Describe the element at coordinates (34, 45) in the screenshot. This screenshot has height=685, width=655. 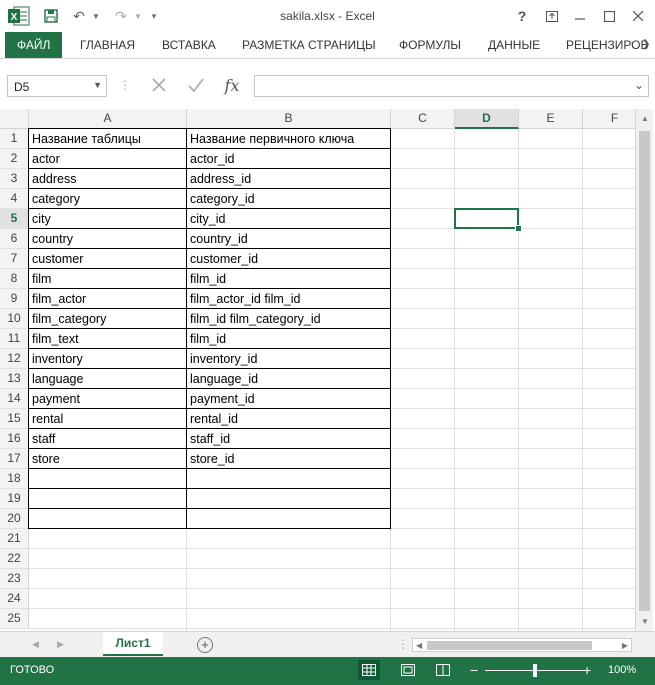
I see `tab-file: ФАЙЛ` at that location.